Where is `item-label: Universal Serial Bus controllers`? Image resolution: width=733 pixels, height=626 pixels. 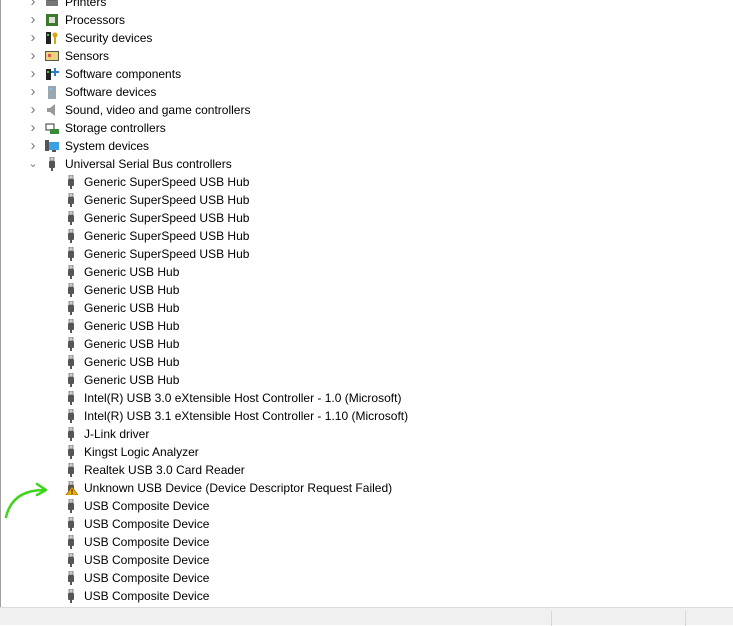
item-label: Universal Serial Bus controllers is located at coordinates (148, 164).